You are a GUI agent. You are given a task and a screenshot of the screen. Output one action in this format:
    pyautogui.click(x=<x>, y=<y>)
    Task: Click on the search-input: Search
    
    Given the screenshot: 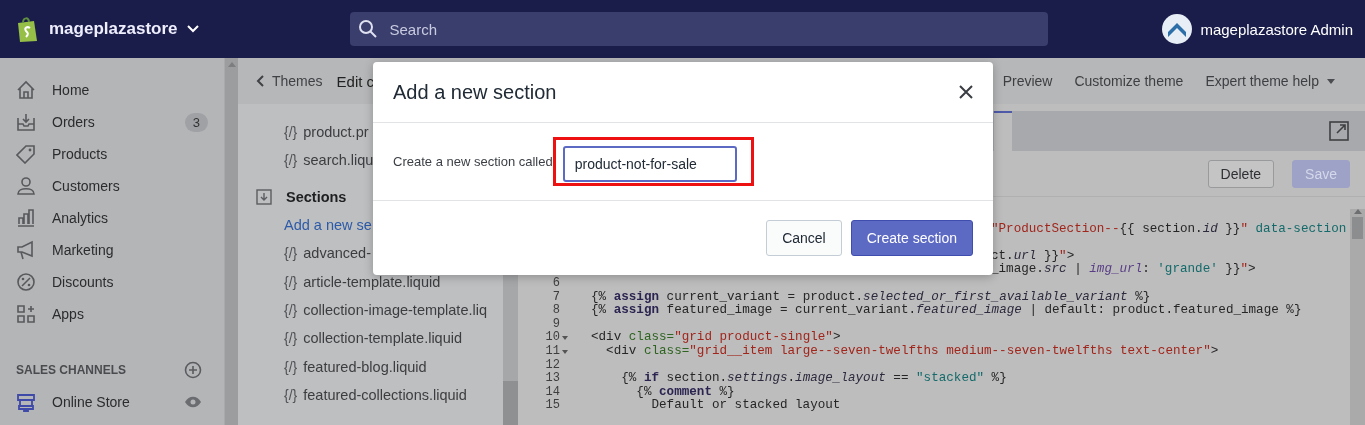 What is the action you would take?
    pyautogui.click(x=689, y=29)
    